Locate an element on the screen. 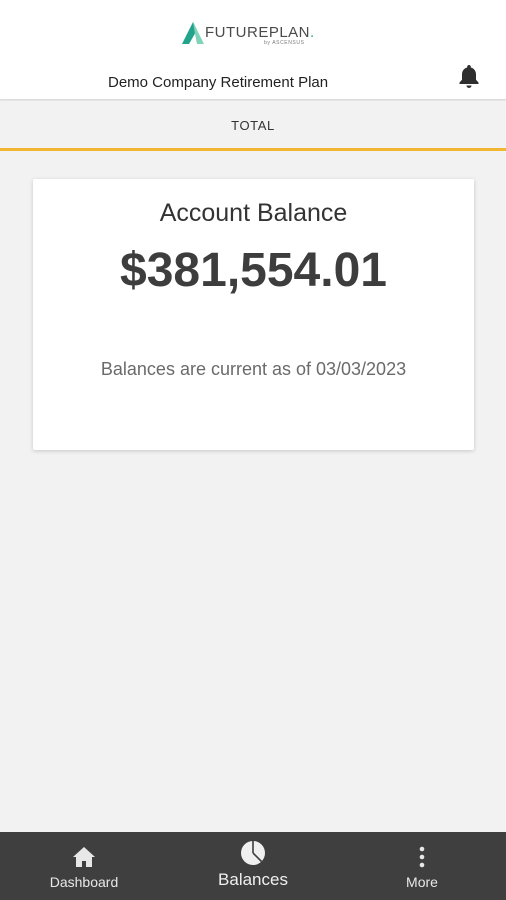 The height and width of the screenshot is (900, 506). more-vertical-icon is located at coordinates (422, 857).